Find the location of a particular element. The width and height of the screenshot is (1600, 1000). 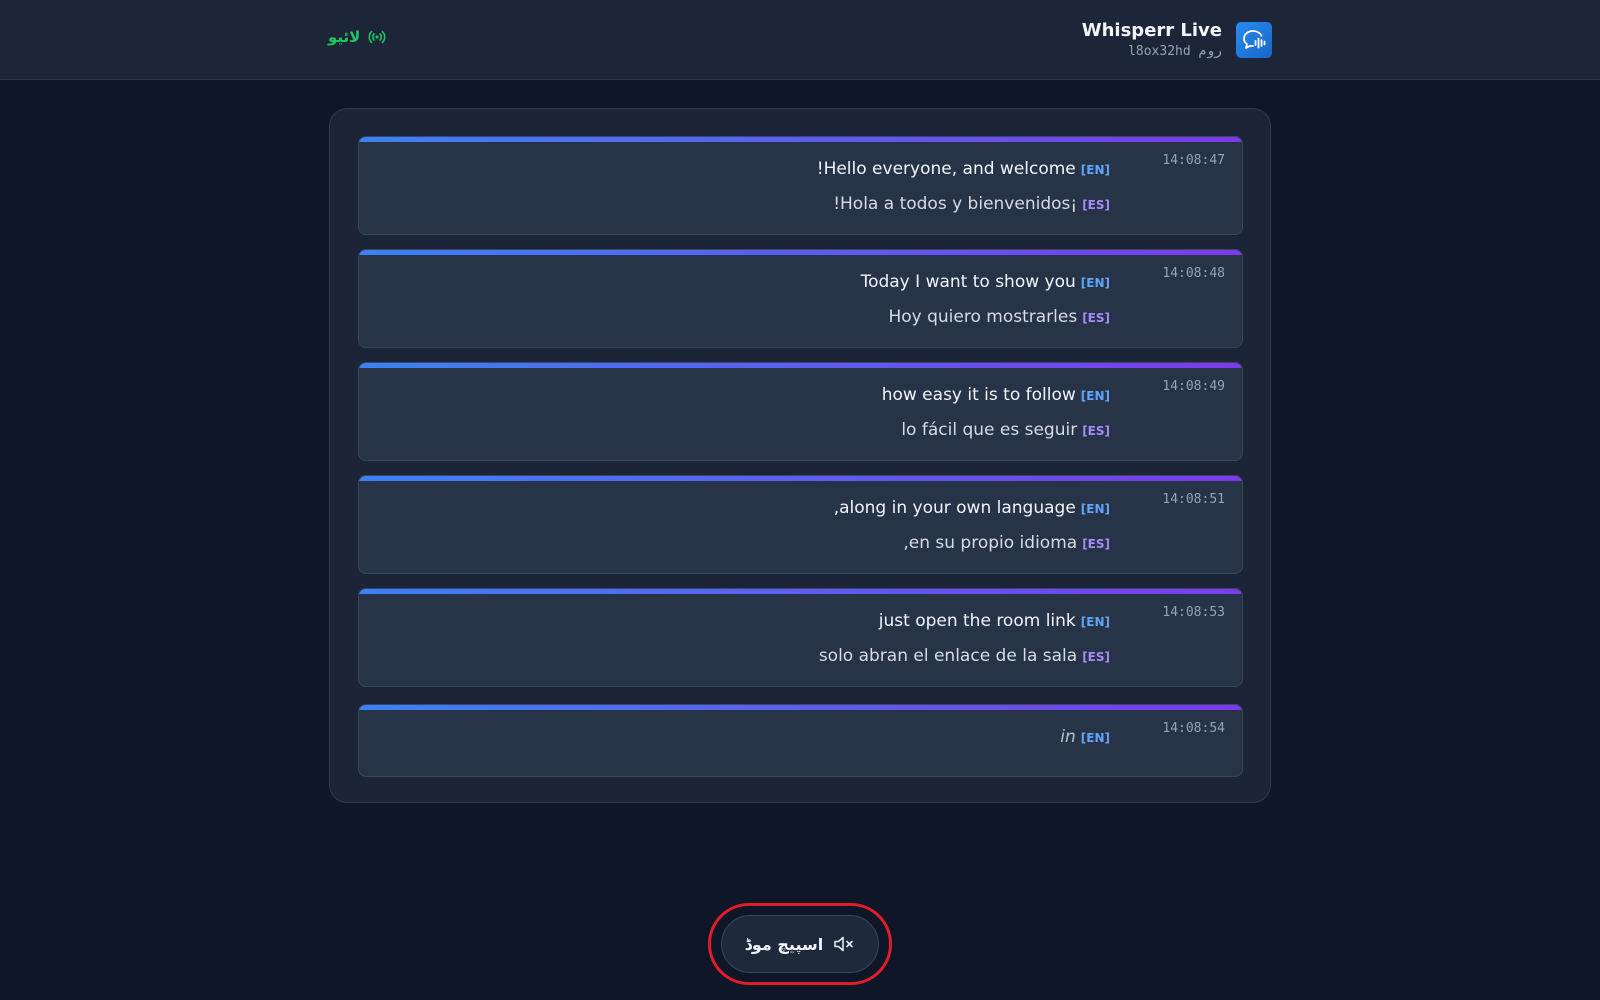

brand: Whisperr Live l8ox32hd روم is located at coordinates (1177, 39).